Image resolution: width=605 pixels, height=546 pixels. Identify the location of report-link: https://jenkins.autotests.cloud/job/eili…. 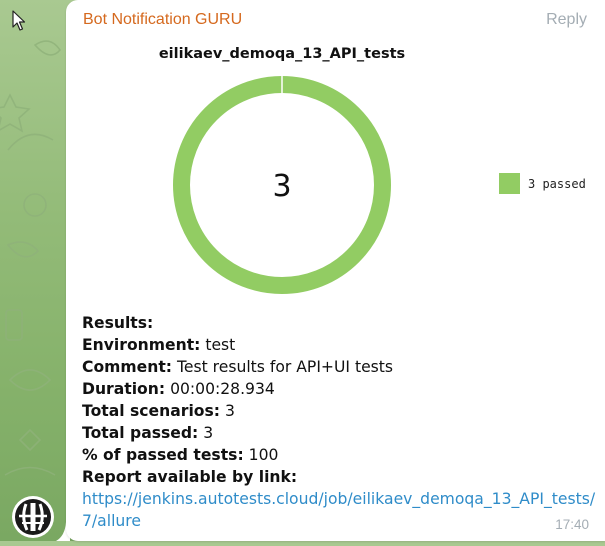
(338, 499).